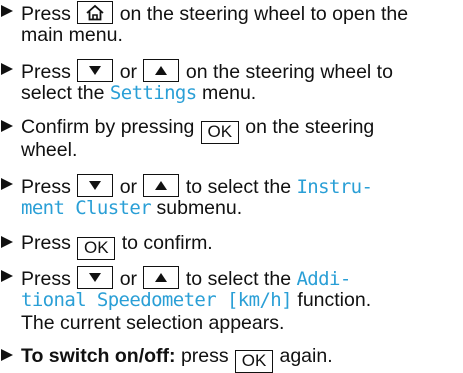 The width and height of the screenshot is (463, 373). What do you see at coordinates (310, 127) in the screenshot?
I see `step-text: on the steering` at bounding box center [310, 127].